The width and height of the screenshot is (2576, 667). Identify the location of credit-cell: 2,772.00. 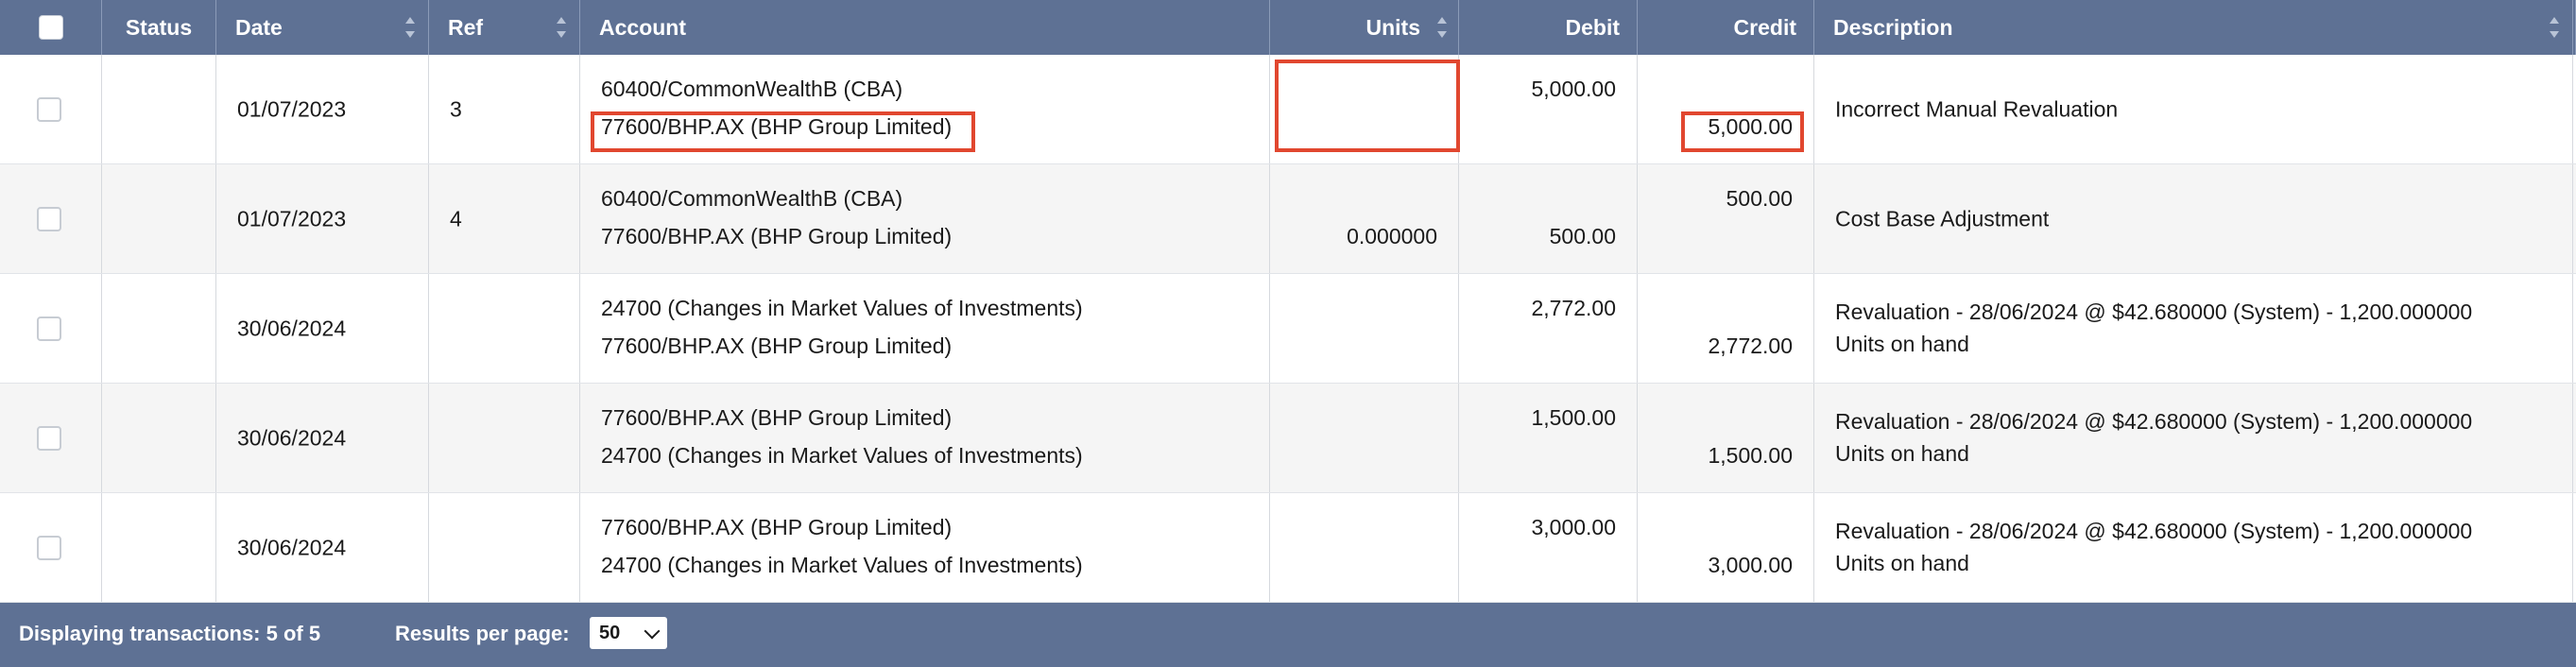
(1726, 328).